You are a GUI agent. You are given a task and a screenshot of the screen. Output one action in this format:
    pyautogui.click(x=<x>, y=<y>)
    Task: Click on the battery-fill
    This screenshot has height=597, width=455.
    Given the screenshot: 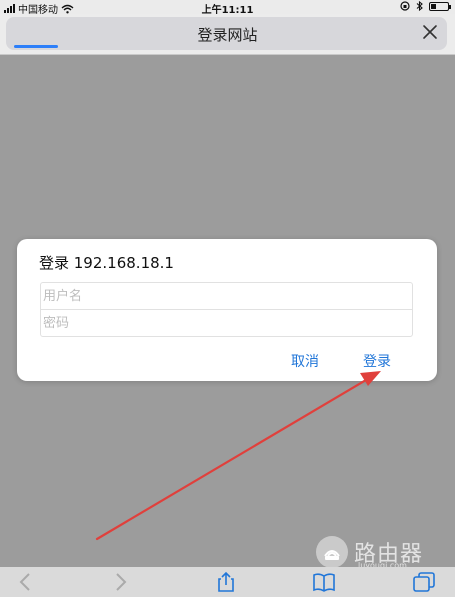 What is the action you would take?
    pyautogui.click(x=433, y=6)
    